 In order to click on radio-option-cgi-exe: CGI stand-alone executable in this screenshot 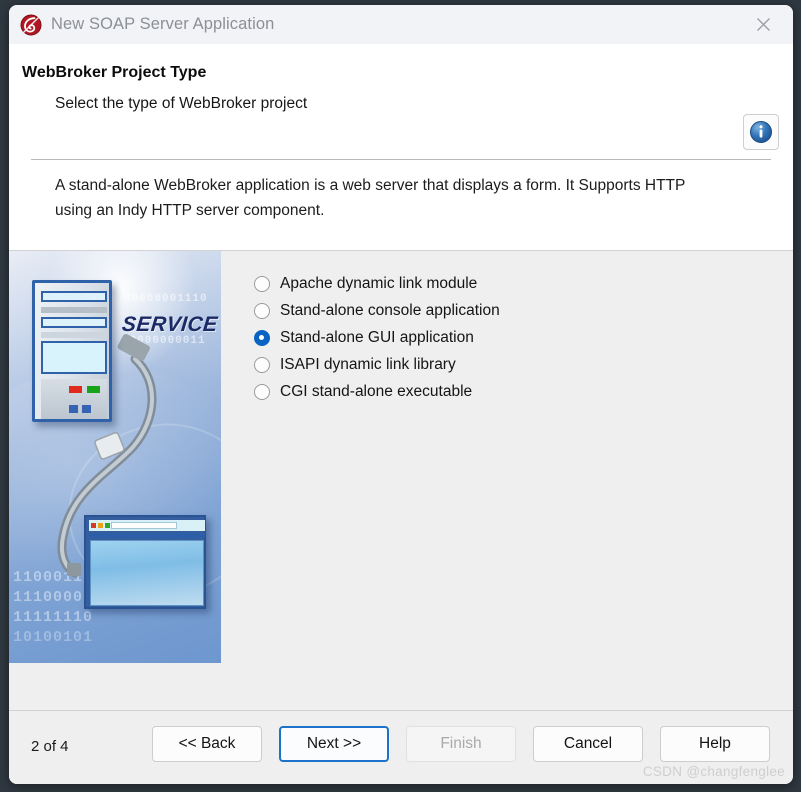, I will do `click(377, 391)`.